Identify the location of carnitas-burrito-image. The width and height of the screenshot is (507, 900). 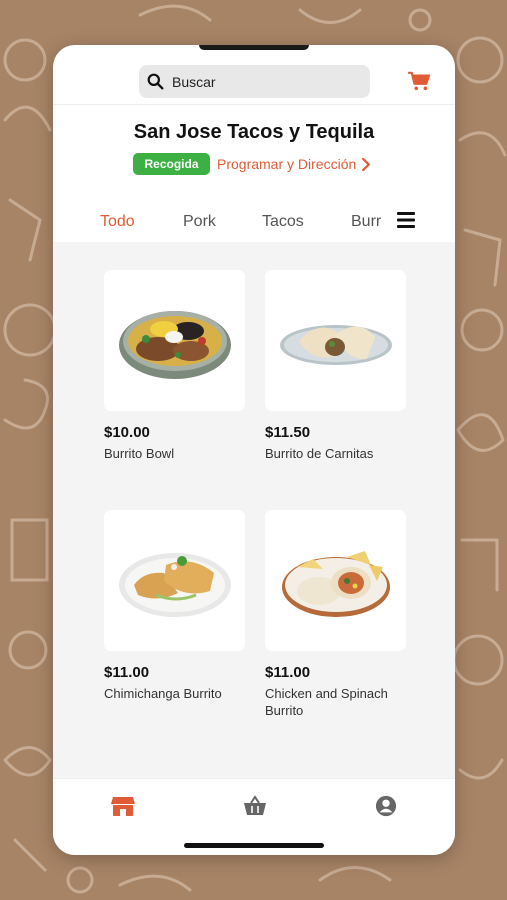
(335, 344).